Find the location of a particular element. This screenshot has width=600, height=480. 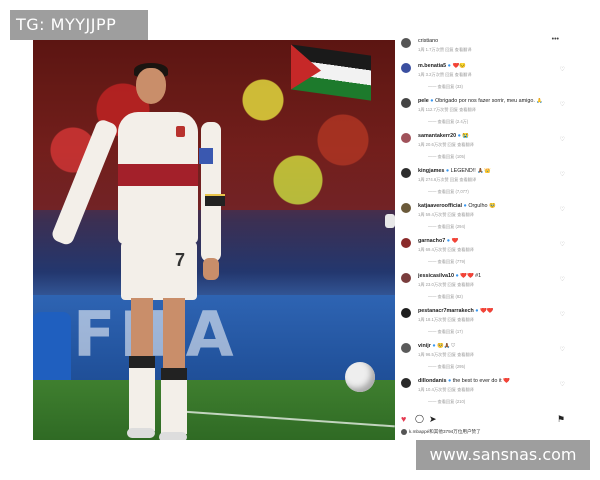

comment-username: garnacho7 is located at coordinates (431, 241).